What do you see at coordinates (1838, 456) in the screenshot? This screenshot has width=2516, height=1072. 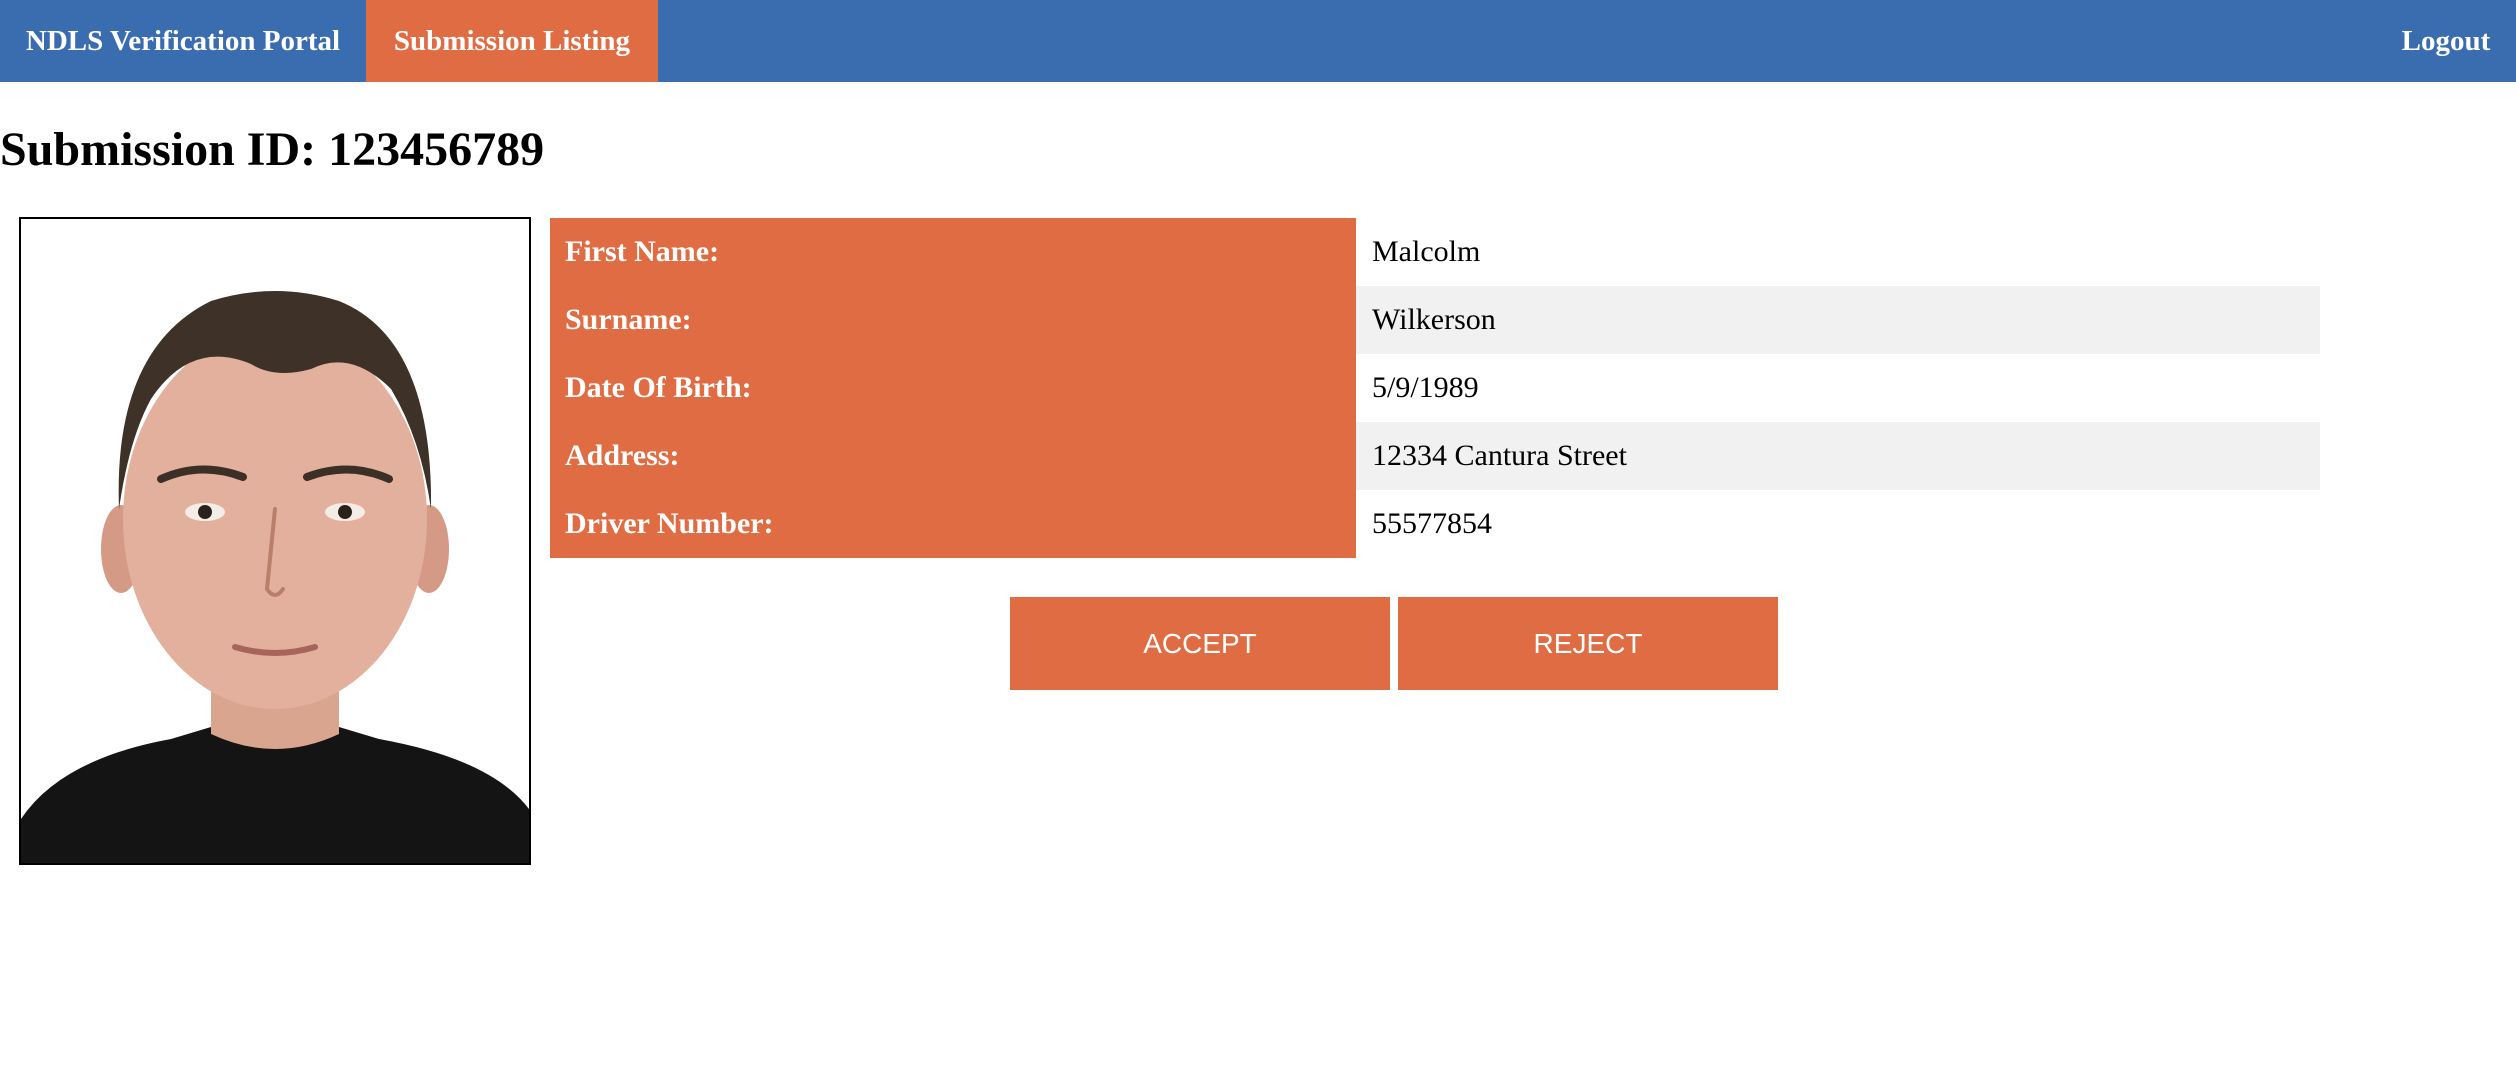 I see `detail-value: 12334 Cantura Street` at bounding box center [1838, 456].